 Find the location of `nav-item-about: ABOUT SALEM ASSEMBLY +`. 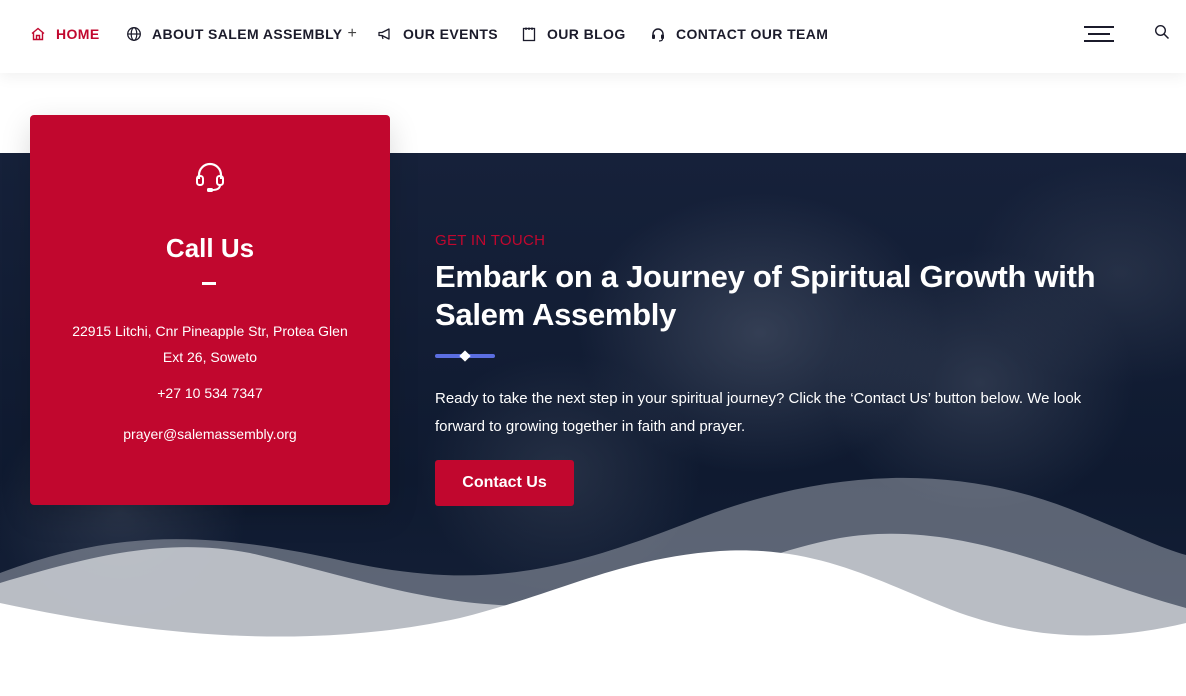

nav-item-about: ABOUT SALEM ASSEMBLY + is located at coordinates (241, 34).